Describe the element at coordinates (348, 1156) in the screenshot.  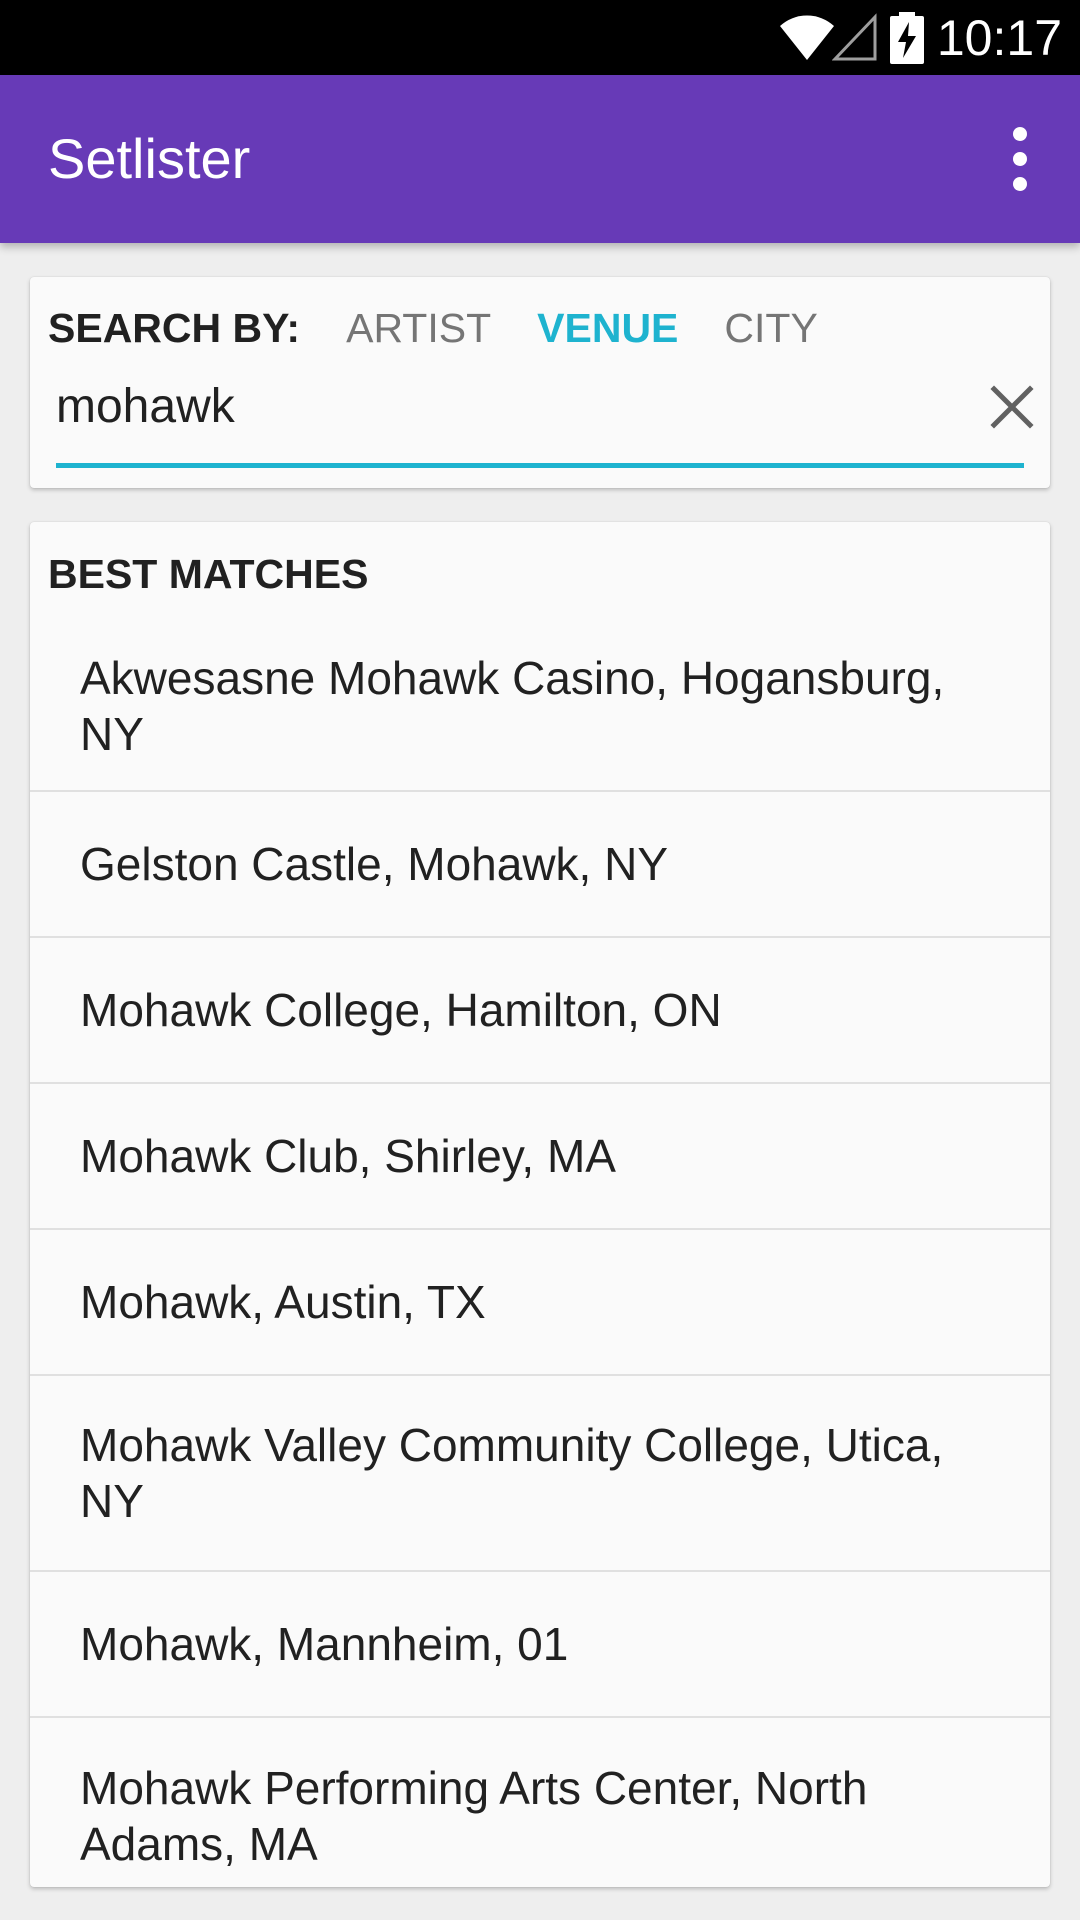
I see `list-item-label: Mohawk Club, Shirley, MA` at that location.